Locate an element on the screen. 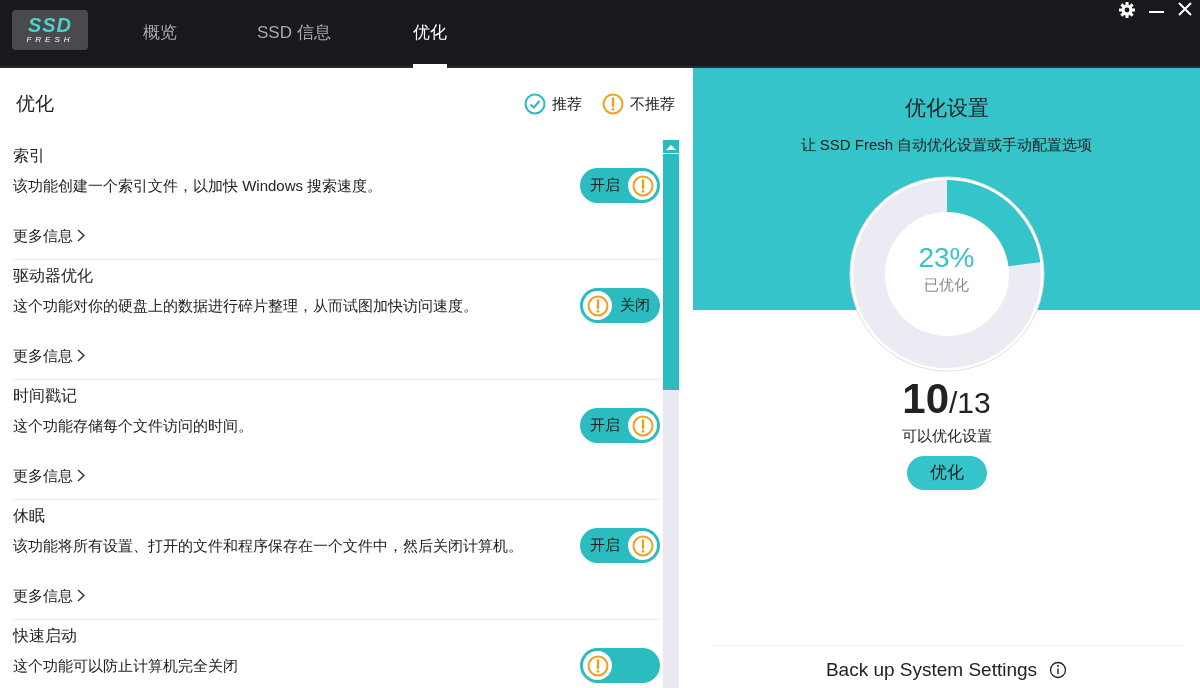 The height and width of the screenshot is (688, 1200). app-logo: SSD FRESH is located at coordinates (50, 30).